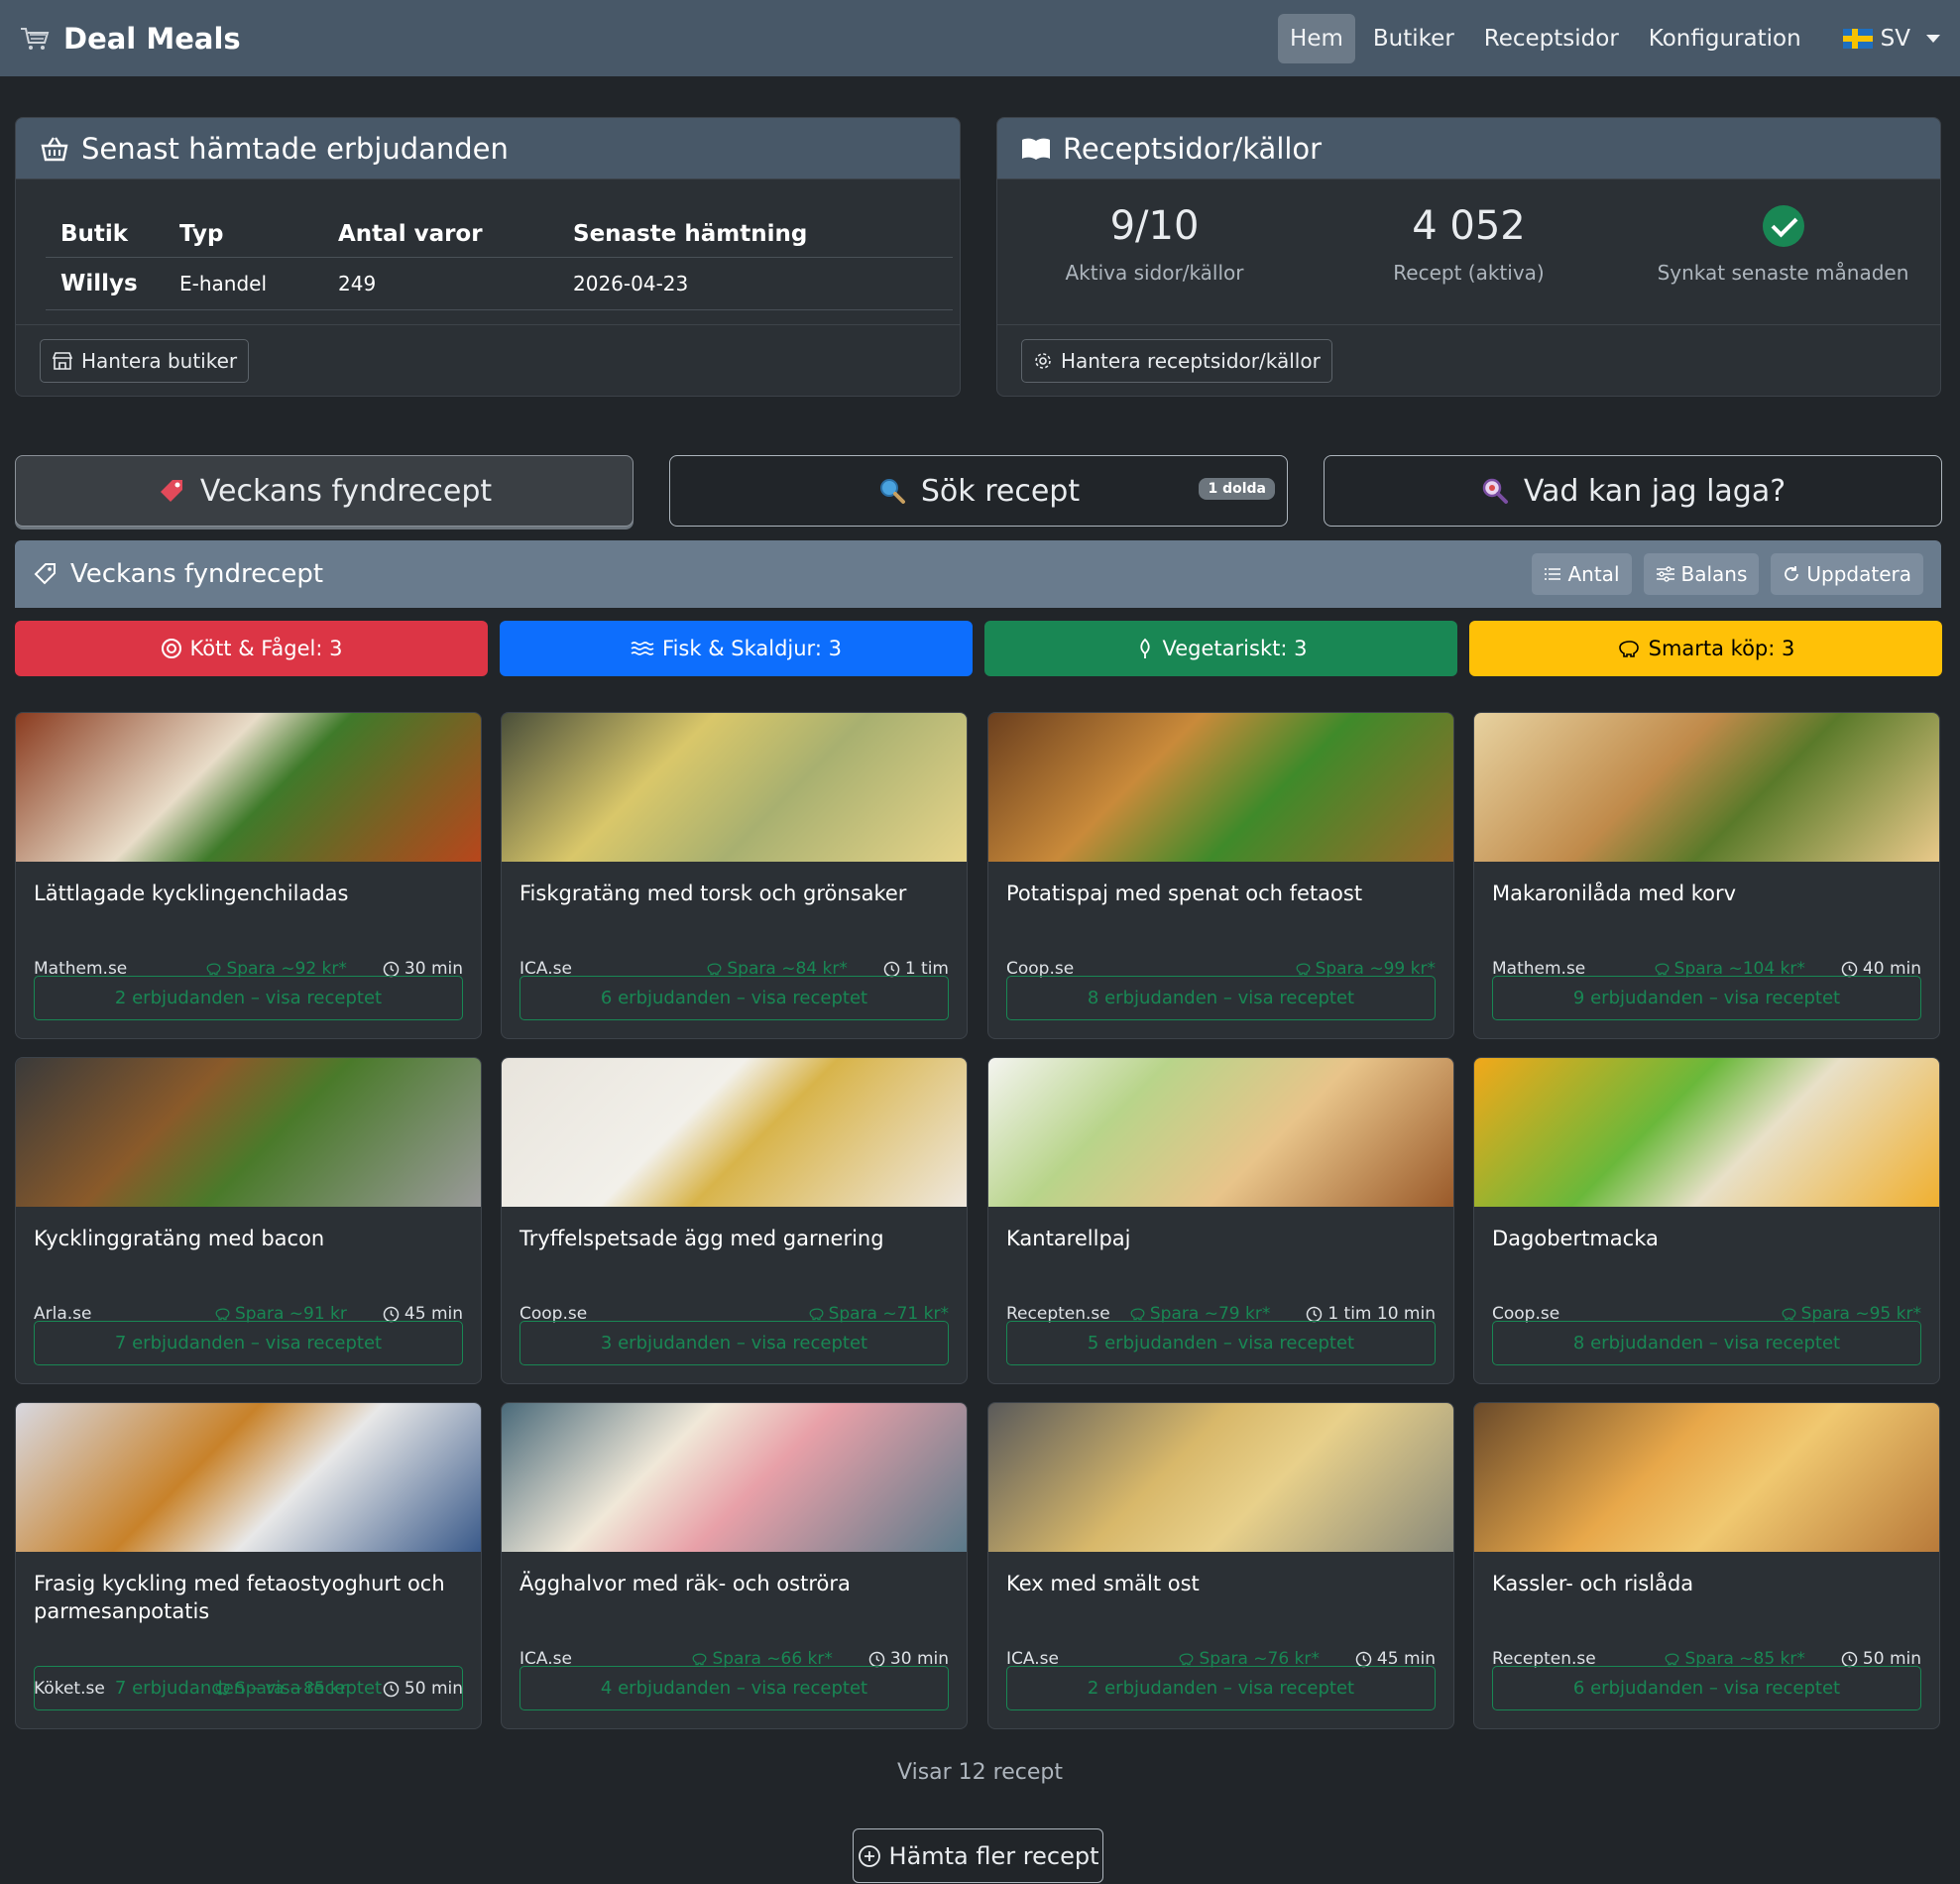  What do you see at coordinates (1144, 648) in the screenshot?
I see `flower-icon` at bounding box center [1144, 648].